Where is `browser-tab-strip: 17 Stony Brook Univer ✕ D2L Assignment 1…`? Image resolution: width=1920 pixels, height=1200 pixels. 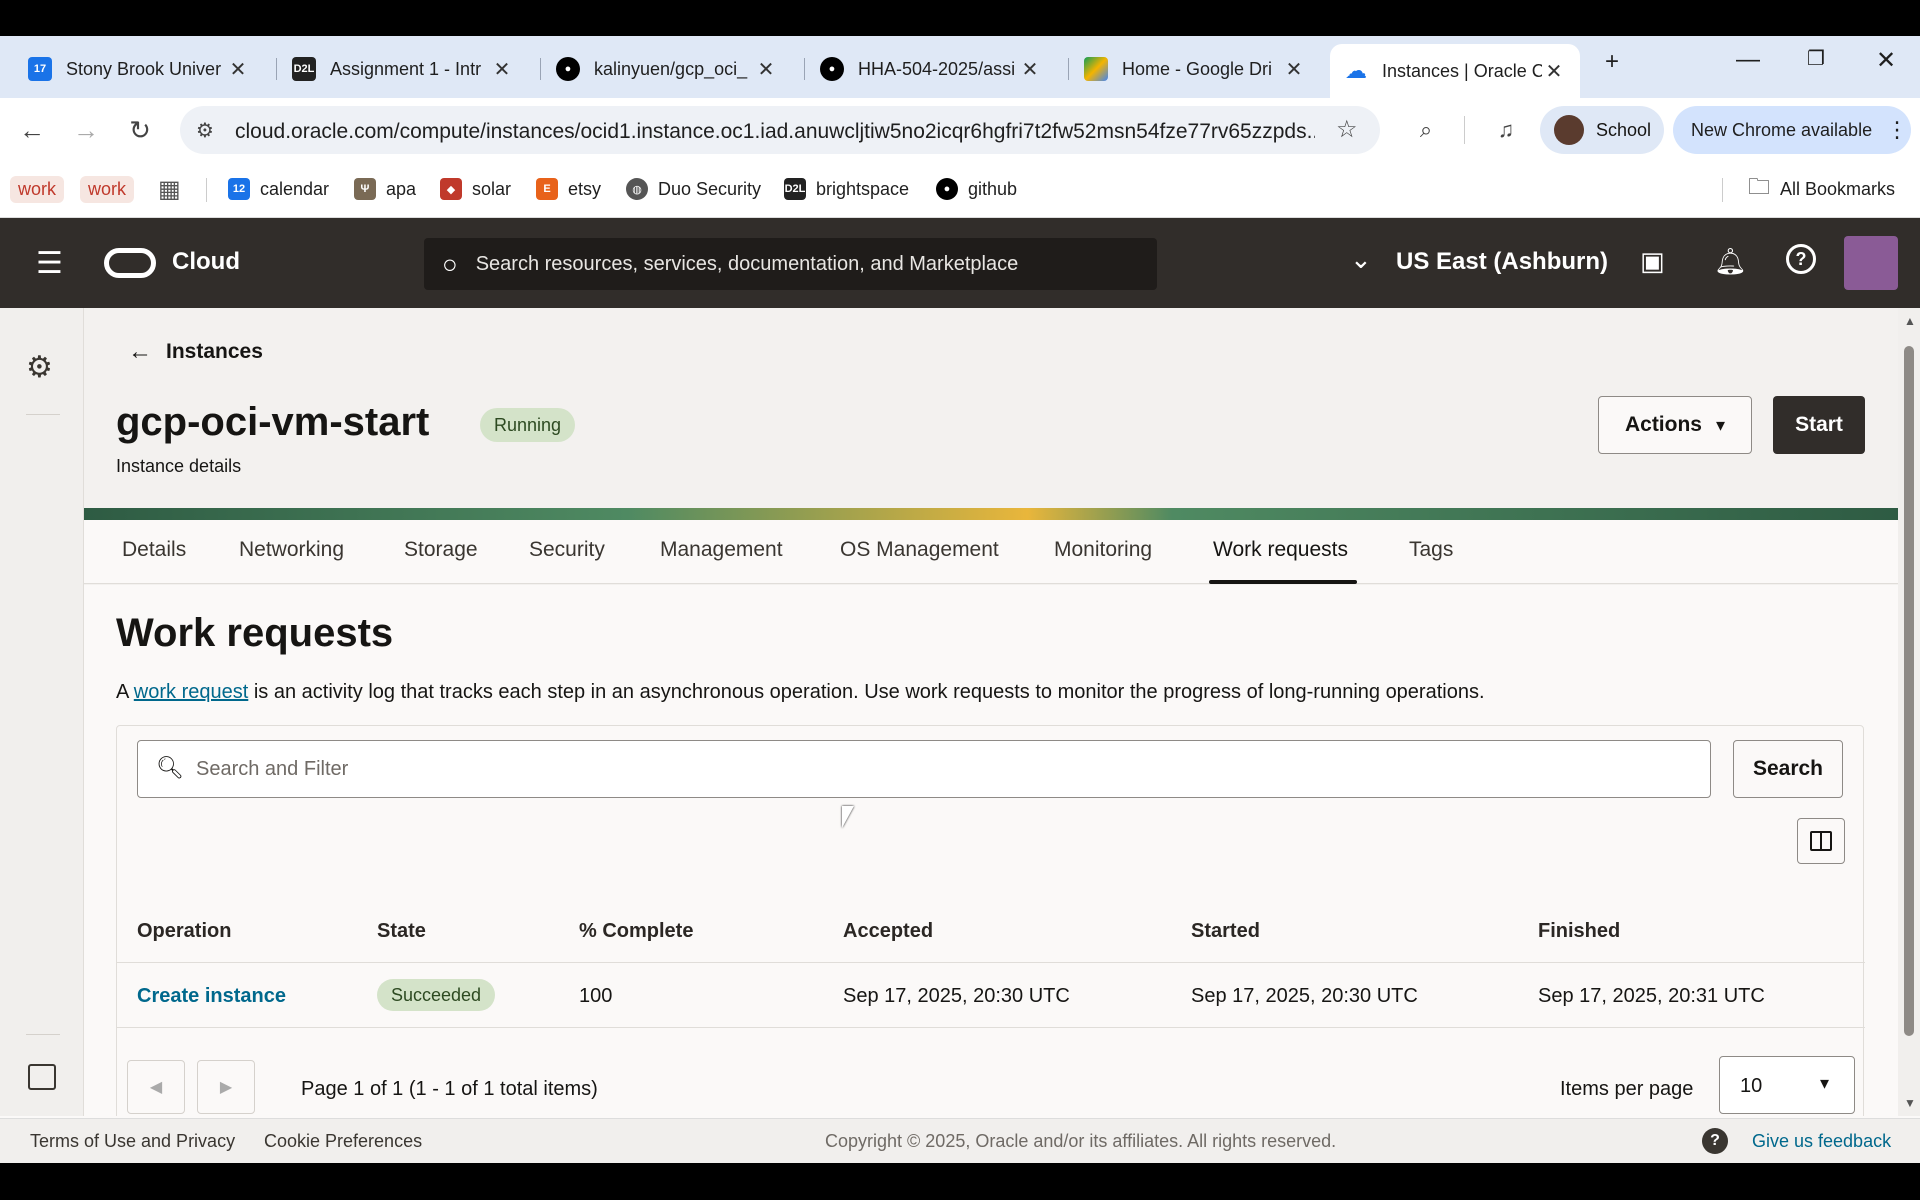
browser-tab-strip: 17 Stony Brook Univer ✕ D2L Assignment 1… is located at coordinates (960, 67).